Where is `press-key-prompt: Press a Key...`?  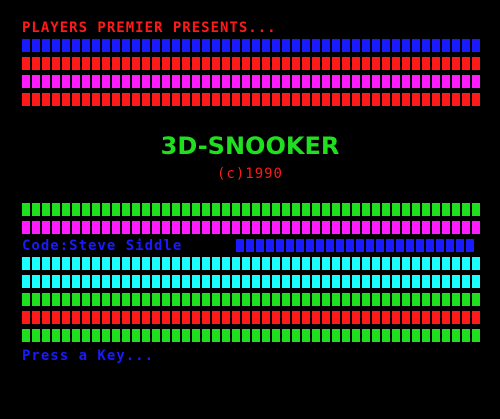
press-key-prompt: Press a Key... is located at coordinates (88, 356).